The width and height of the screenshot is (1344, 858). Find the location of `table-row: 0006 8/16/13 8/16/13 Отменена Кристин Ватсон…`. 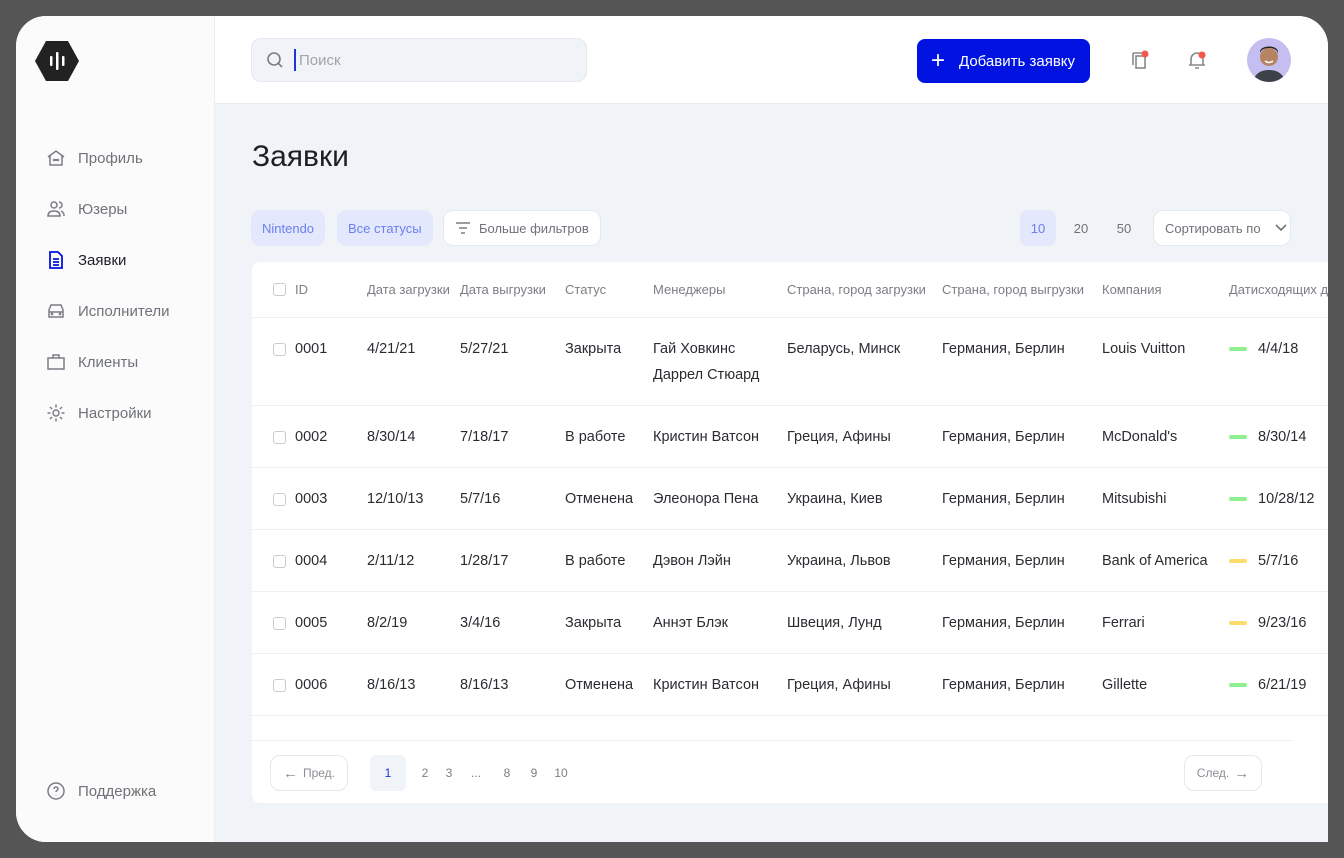

table-row: 0006 8/16/13 8/16/13 Отменена Кристин Ватсон… is located at coordinates (790, 685).